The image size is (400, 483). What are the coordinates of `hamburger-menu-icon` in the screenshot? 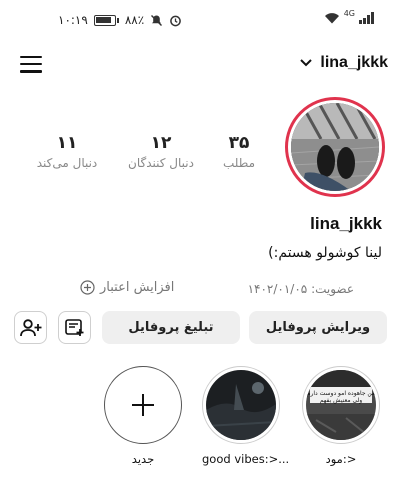 It's located at (31, 65).